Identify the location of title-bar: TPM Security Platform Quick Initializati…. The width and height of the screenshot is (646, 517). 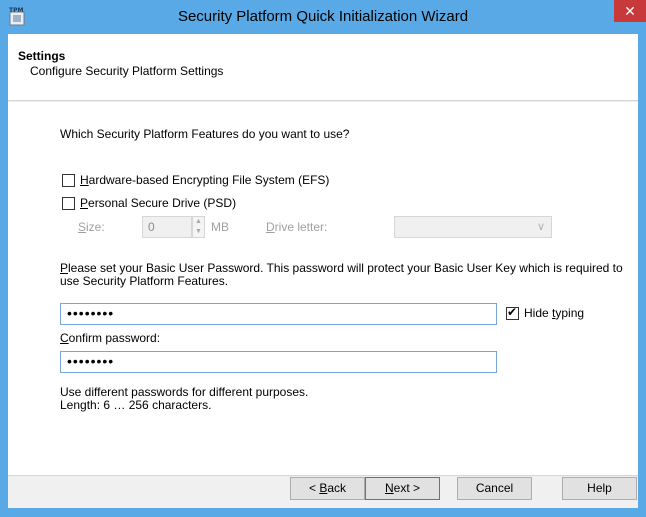
(323, 17).